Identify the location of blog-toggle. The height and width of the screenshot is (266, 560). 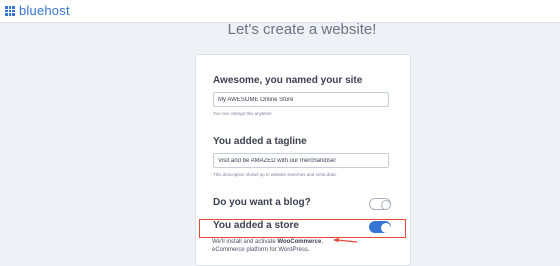
(380, 204).